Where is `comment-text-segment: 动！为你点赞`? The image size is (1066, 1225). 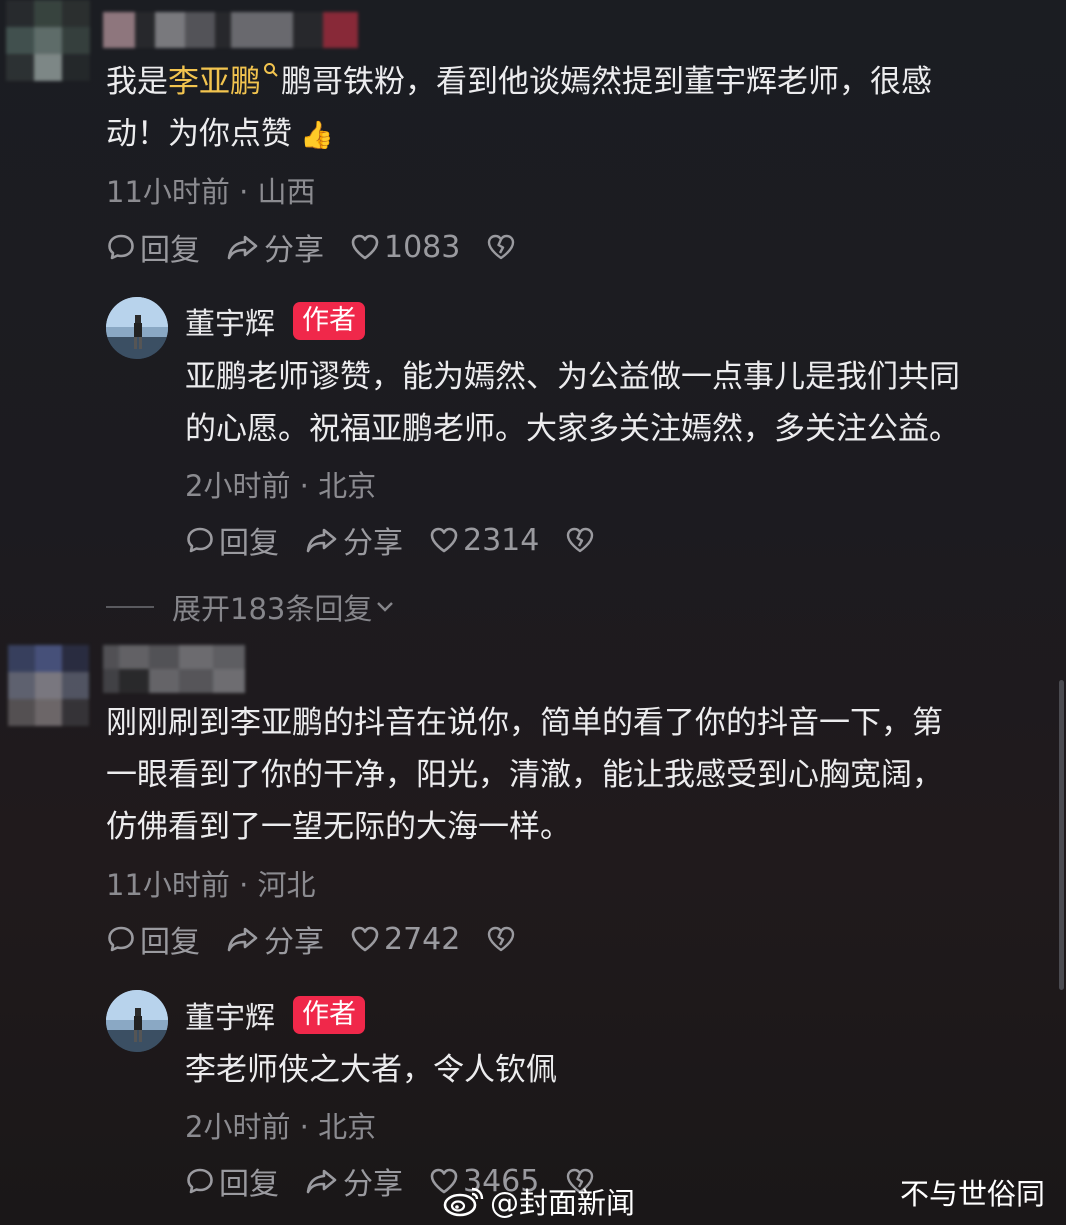
comment-text-segment: 动！为你点赞 is located at coordinates (199, 134).